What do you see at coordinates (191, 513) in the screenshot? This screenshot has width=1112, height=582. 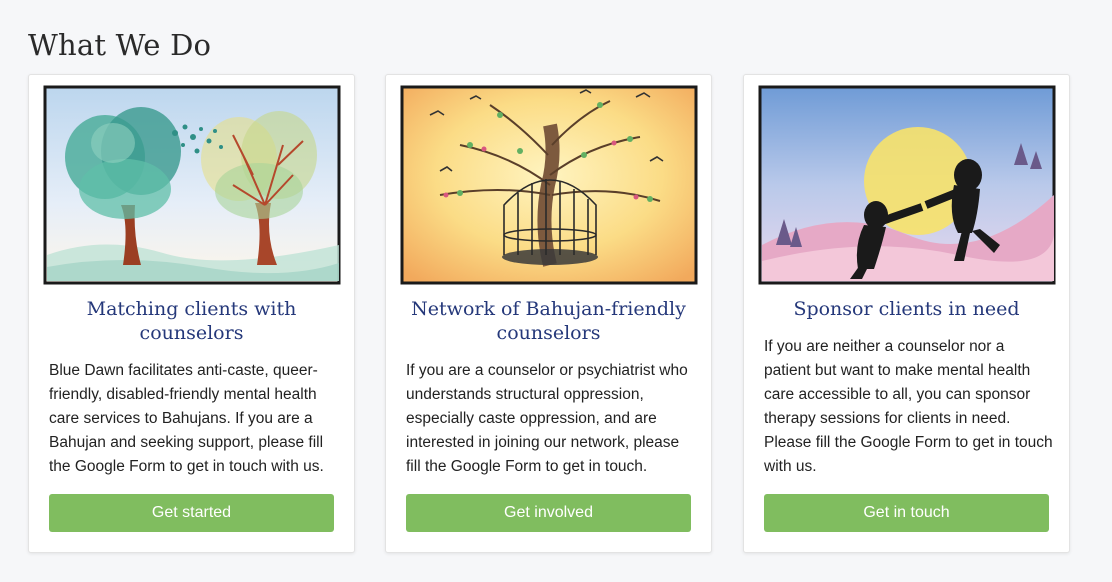 I see `get-started-button: Get started` at bounding box center [191, 513].